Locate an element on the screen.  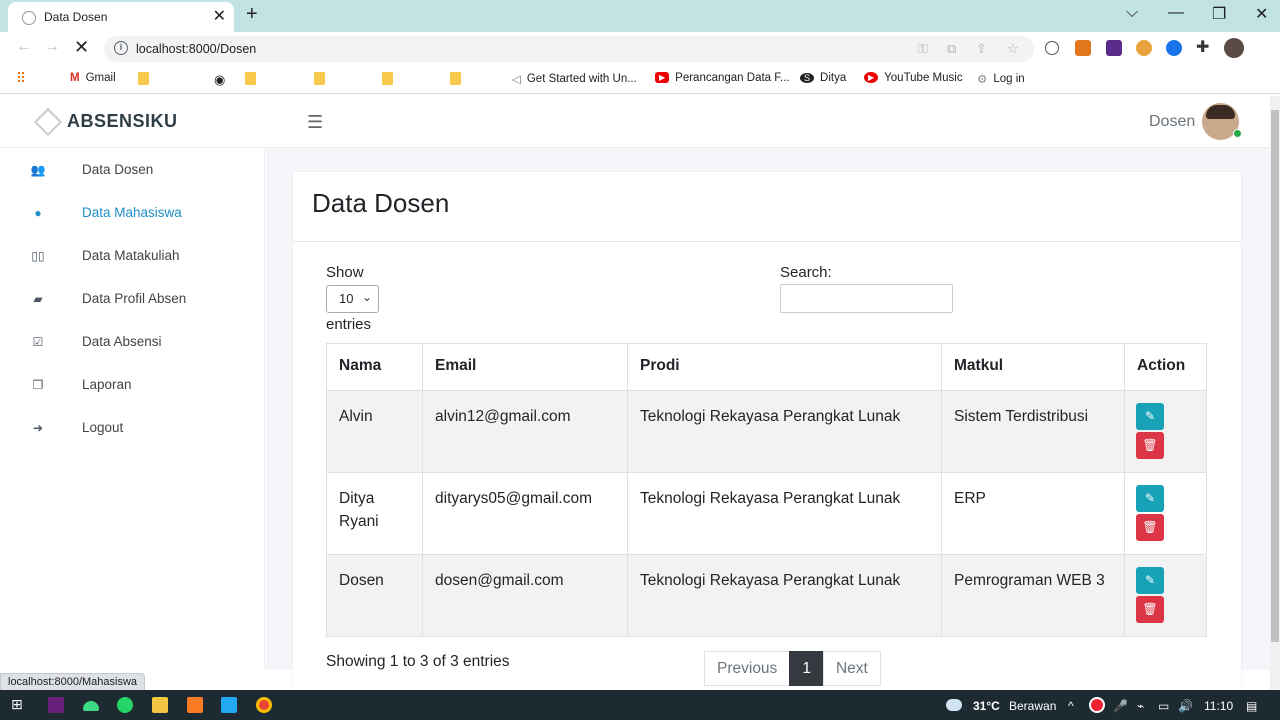
extension-a-icon is located at coordinates (1174, 48).